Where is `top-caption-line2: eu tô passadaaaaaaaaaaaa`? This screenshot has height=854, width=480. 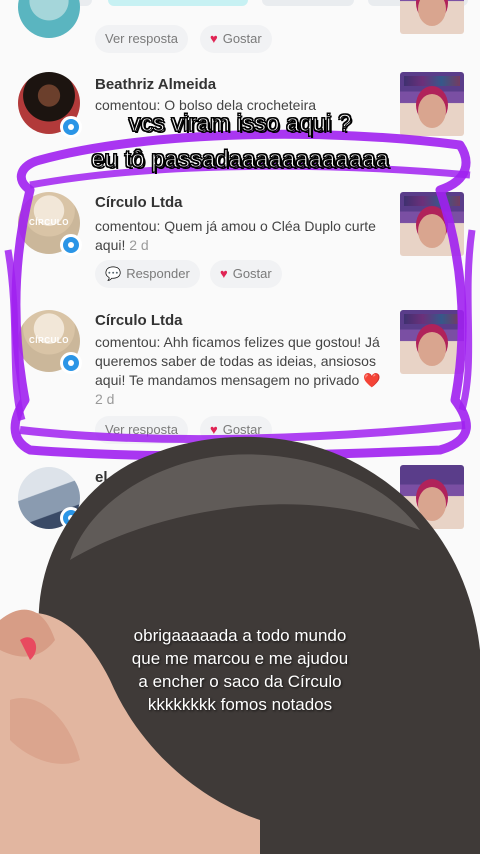 top-caption-line2: eu tô passadaaaaaaaaaaaa is located at coordinates (240, 160).